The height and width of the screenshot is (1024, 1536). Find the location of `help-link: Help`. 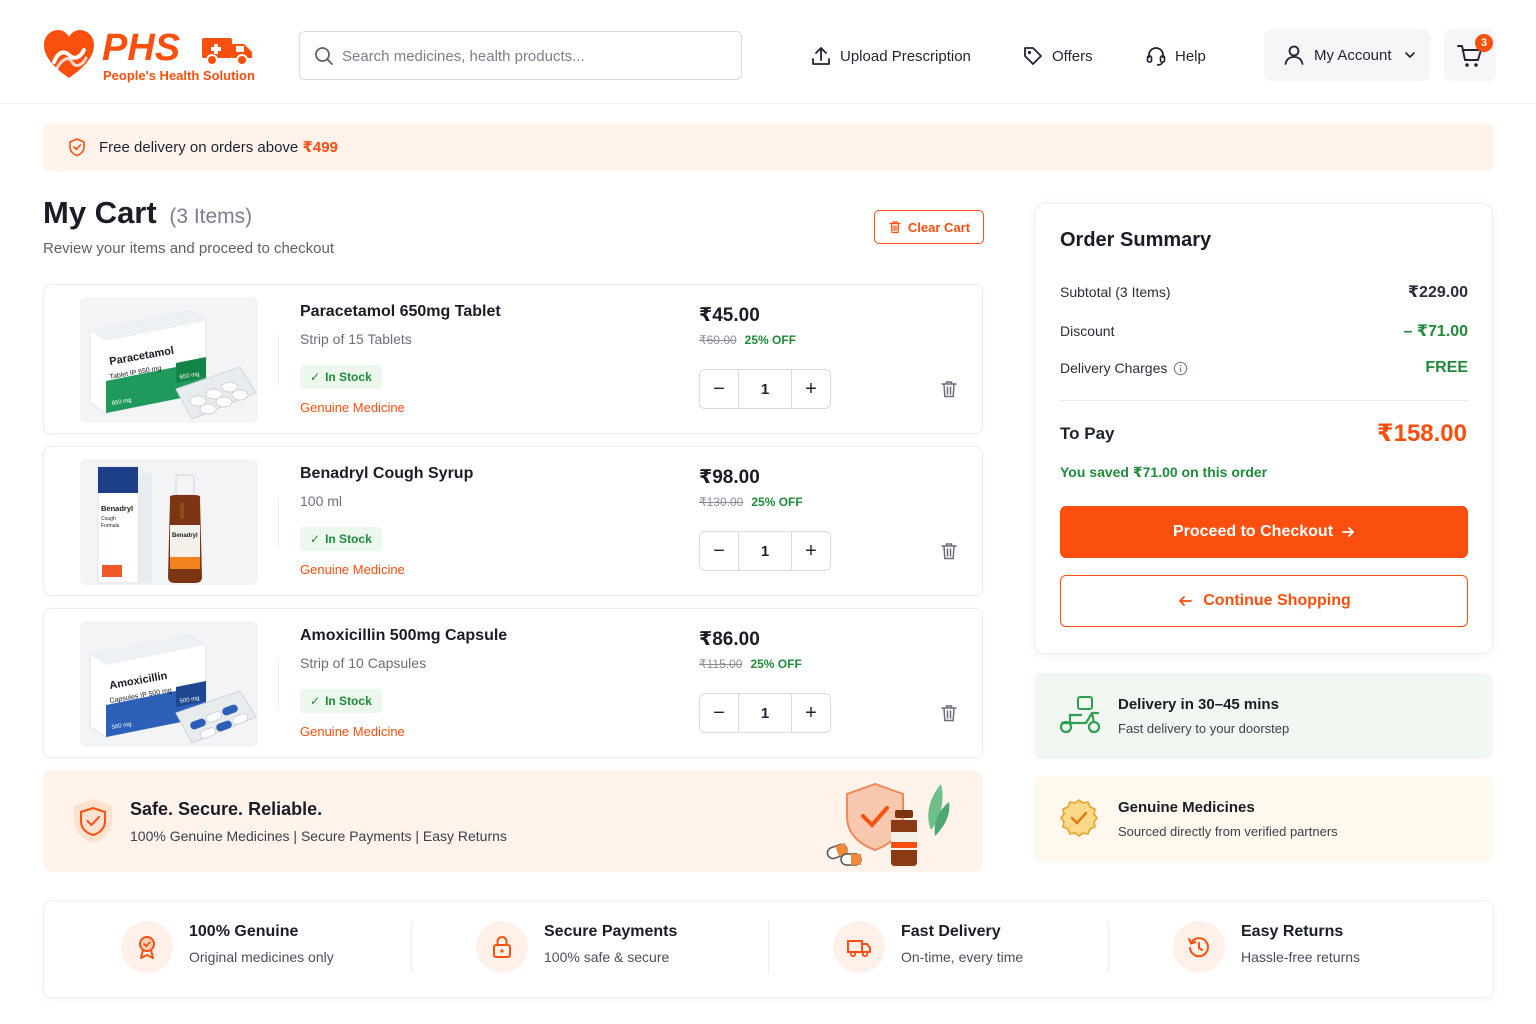

help-link: Help is located at coordinates (1175, 56).